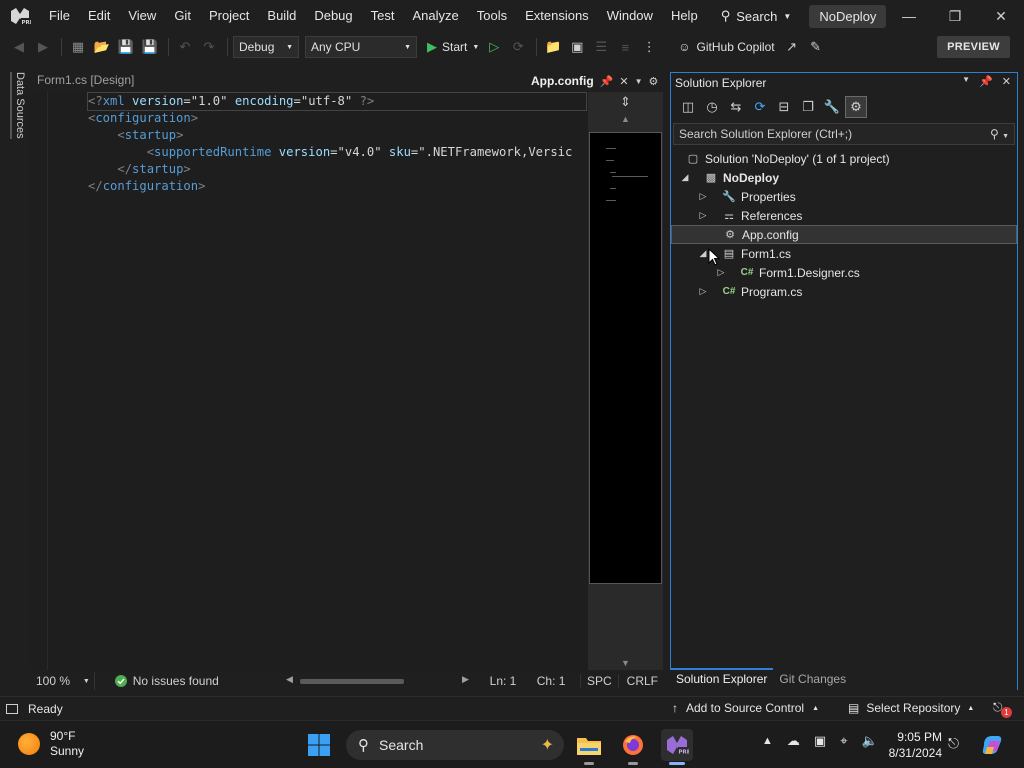  What do you see at coordinates (195, 681) in the screenshot?
I see `issues-indicator: No issues found` at bounding box center [195, 681].